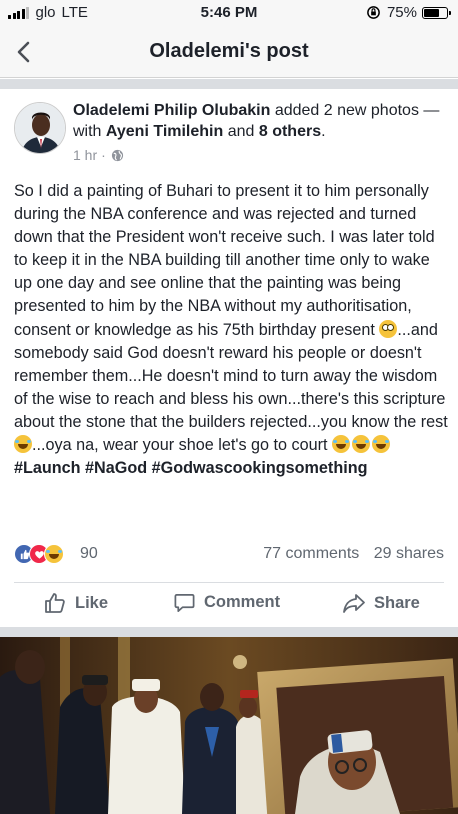 This screenshot has width=458, height=814. Describe the element at coordinates (98, 155) in the screenshot. I see `post-meta: 1 hr ·` at that location.